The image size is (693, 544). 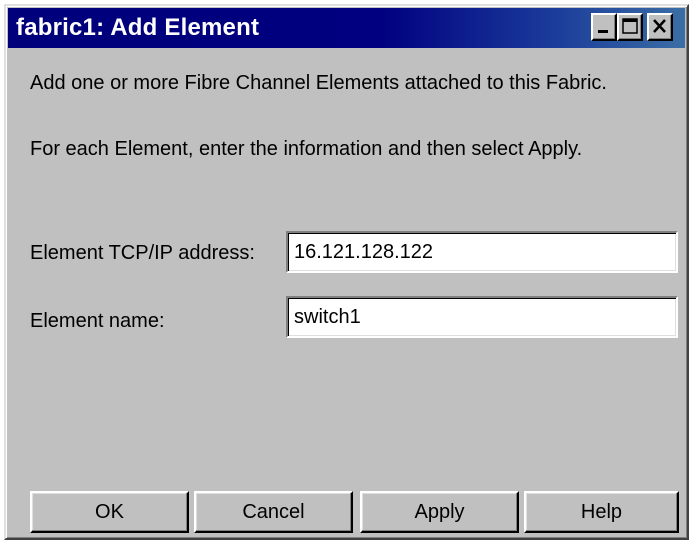 I want to click on help-button: Help, so click(x=601, y=512).